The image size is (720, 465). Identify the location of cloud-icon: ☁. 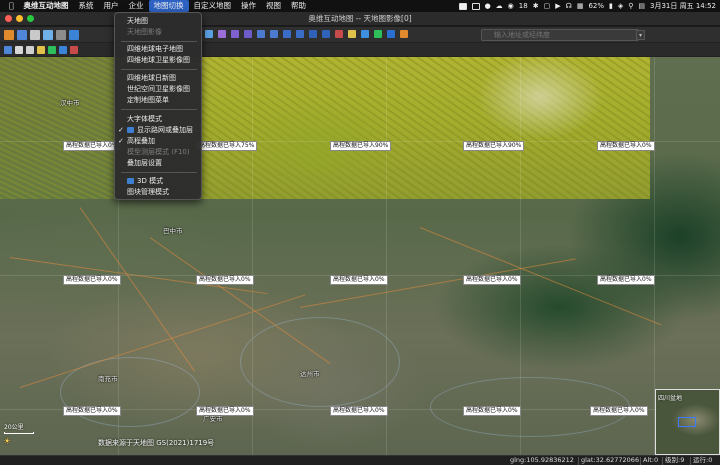
(499, 6).